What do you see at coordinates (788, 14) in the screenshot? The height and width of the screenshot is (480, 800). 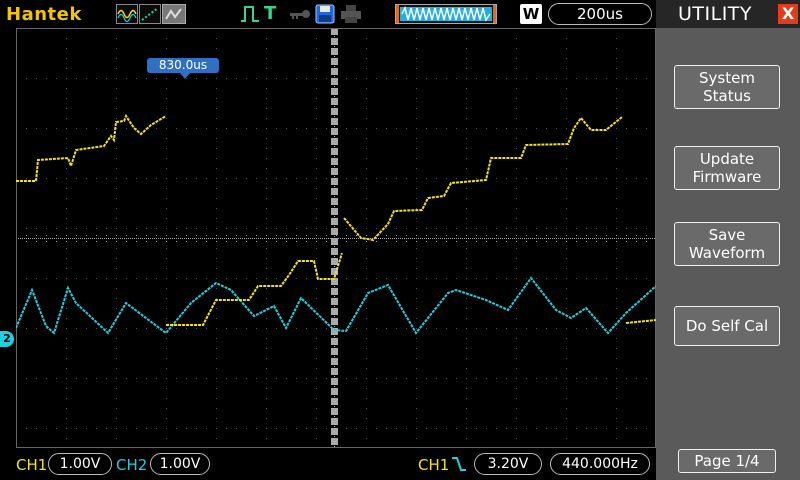 I see `close-icon: X` at bounding box center [788, 14].